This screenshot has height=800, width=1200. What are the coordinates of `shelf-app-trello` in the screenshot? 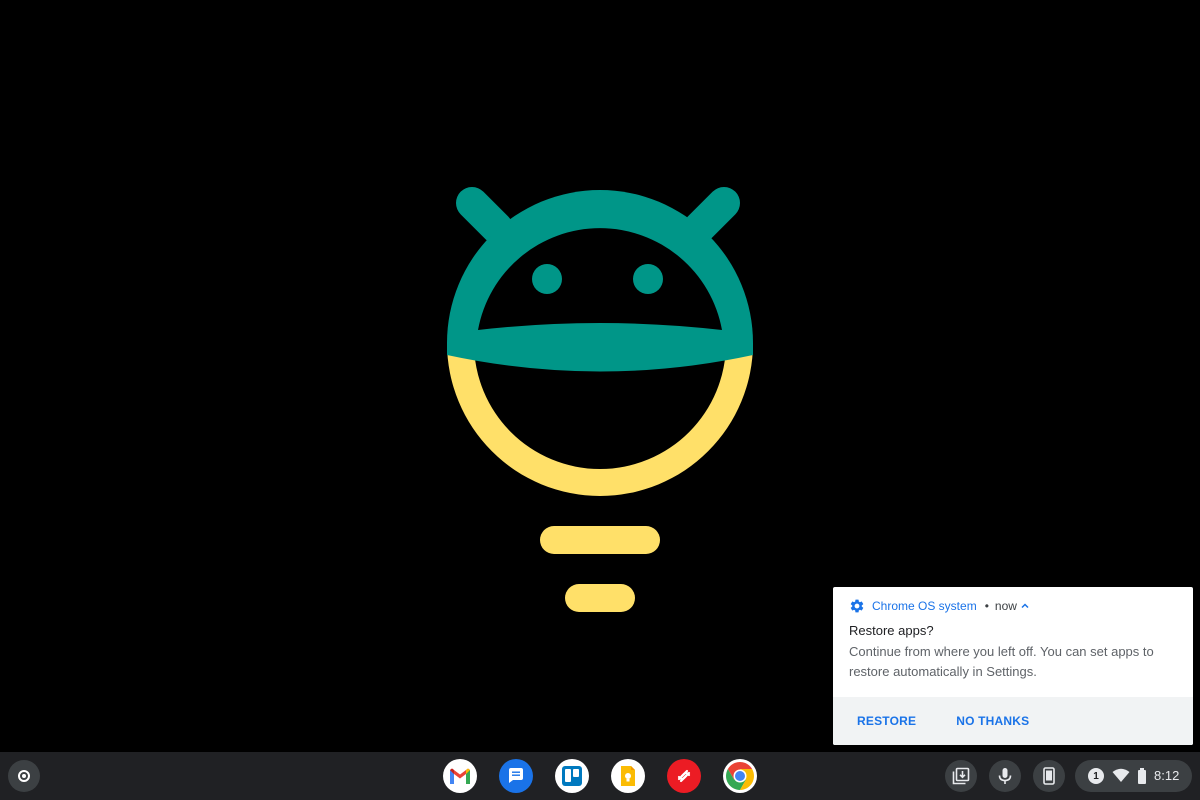 It's located at (572, 776).